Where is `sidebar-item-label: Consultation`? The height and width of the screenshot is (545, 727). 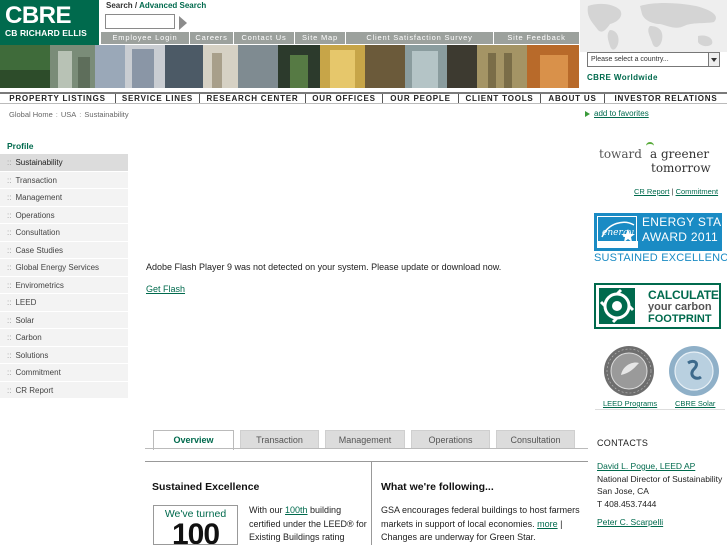
sidebar-item-label: Consultation is located at coordinates (37, 232).